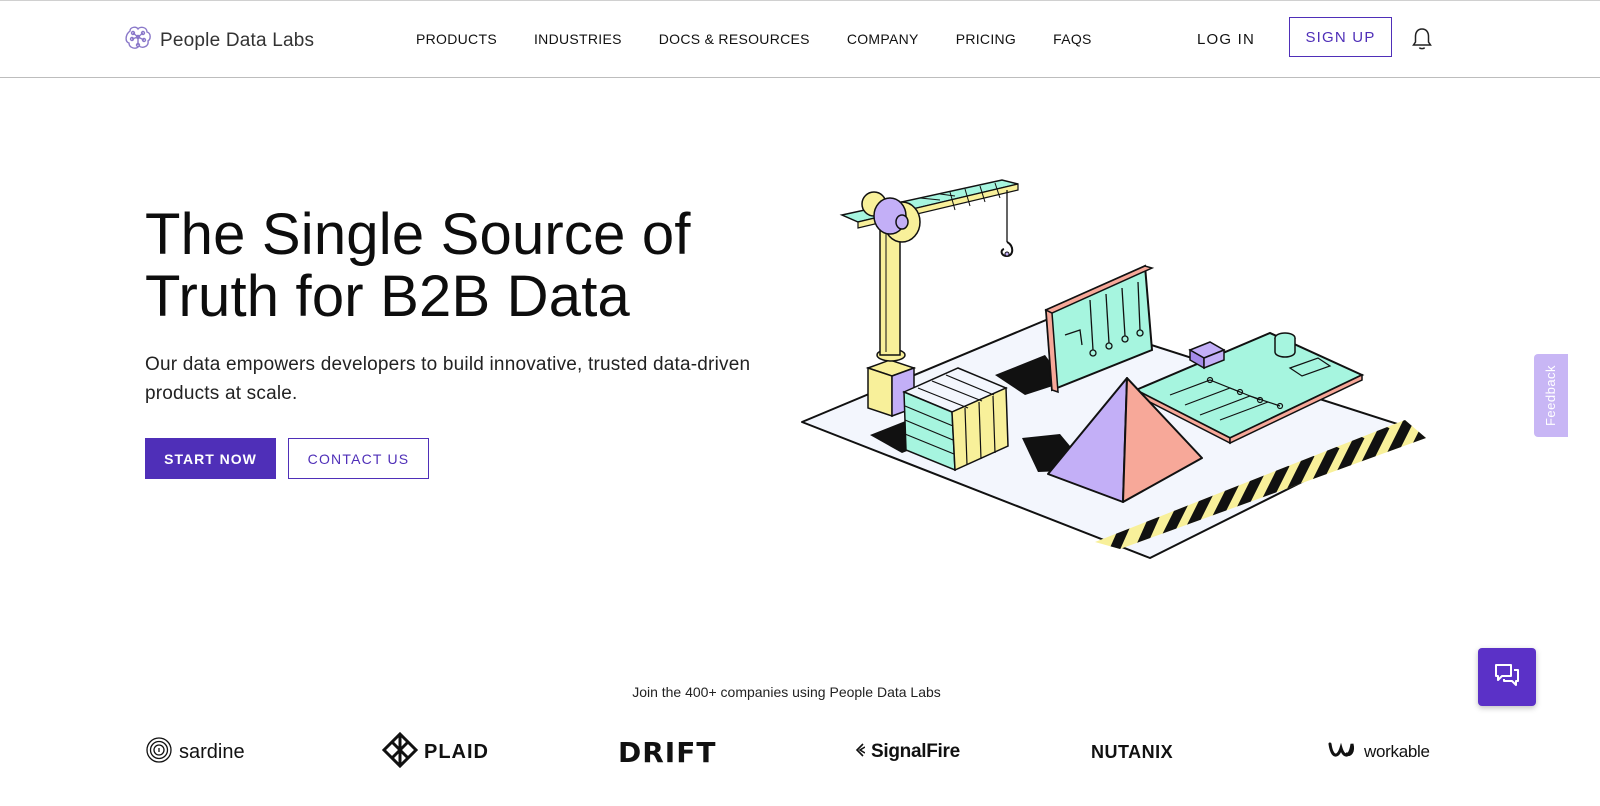 This screenshot has width=1600, height=806. Describe the element at coordinates (237, 40) in the screenshot. I see `brand-name: People Data Labs` at that location.